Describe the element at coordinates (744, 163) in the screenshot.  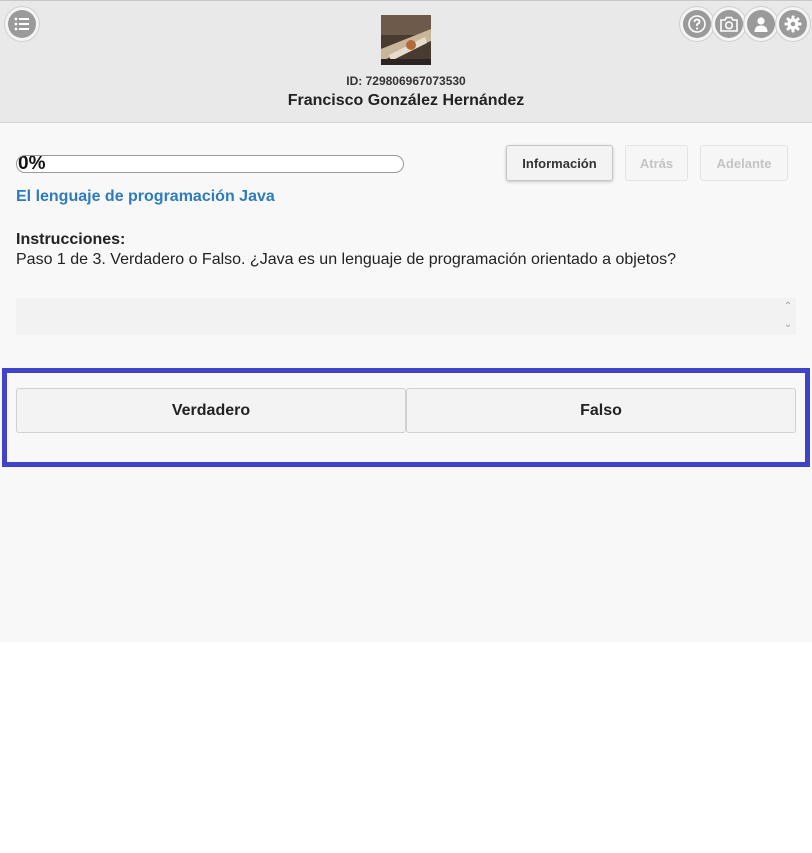
I see `next-button: Adelante` at that location.